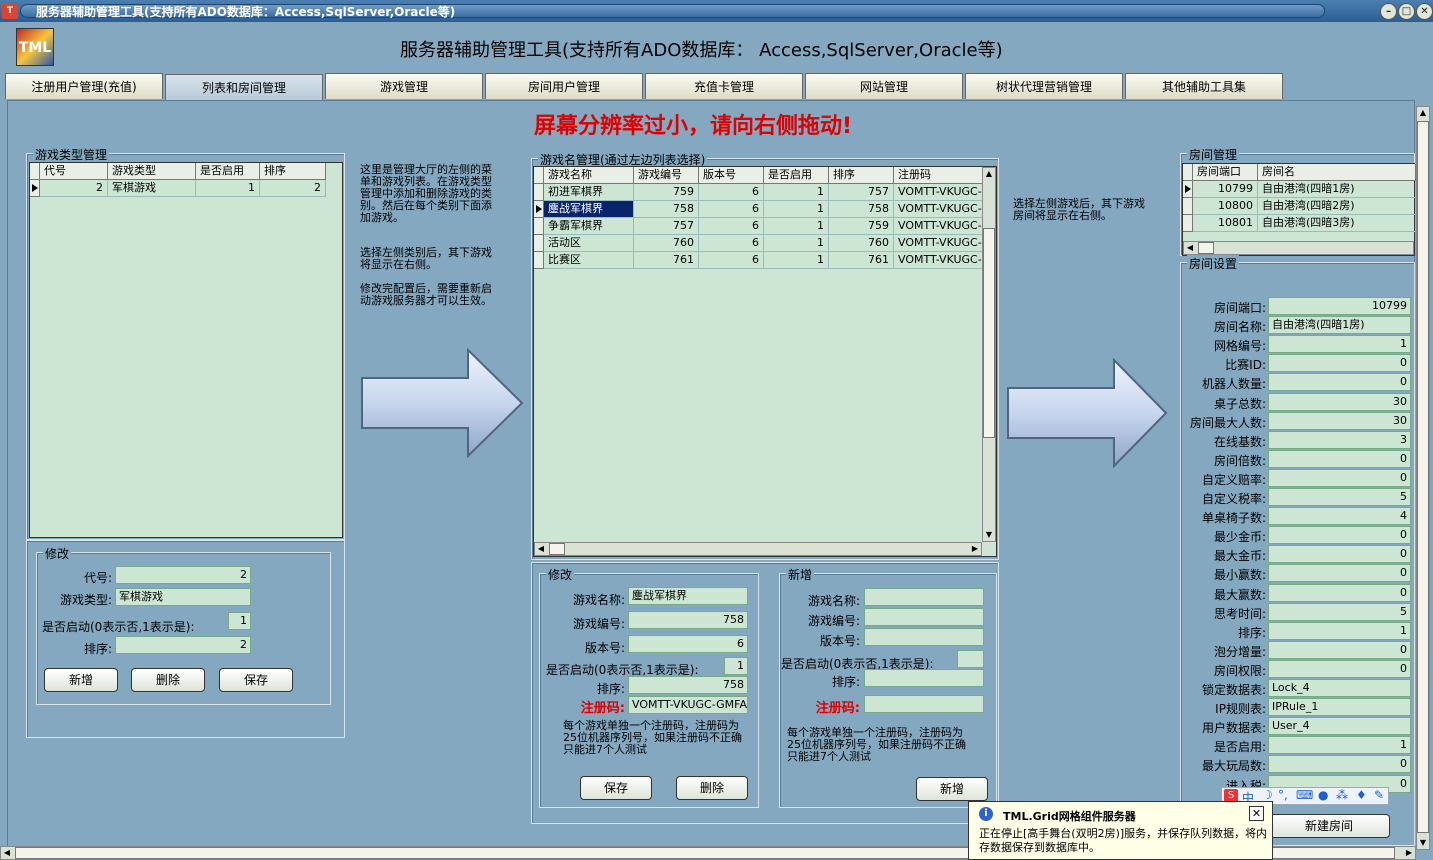  I want to click on type-enabled-field: 1, so click(239, 621).